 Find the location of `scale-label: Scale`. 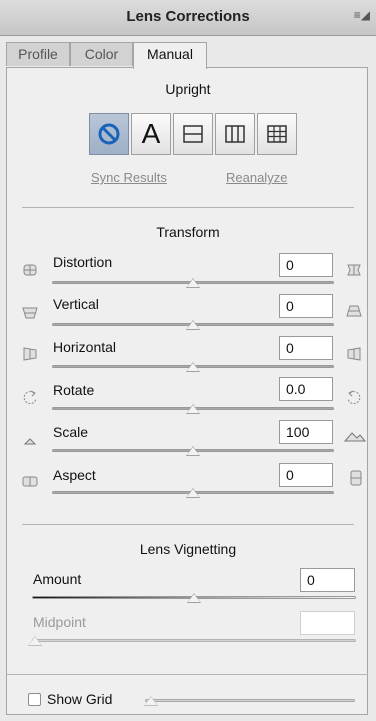

scale-label: Scale is located at coordinates (71, 432).